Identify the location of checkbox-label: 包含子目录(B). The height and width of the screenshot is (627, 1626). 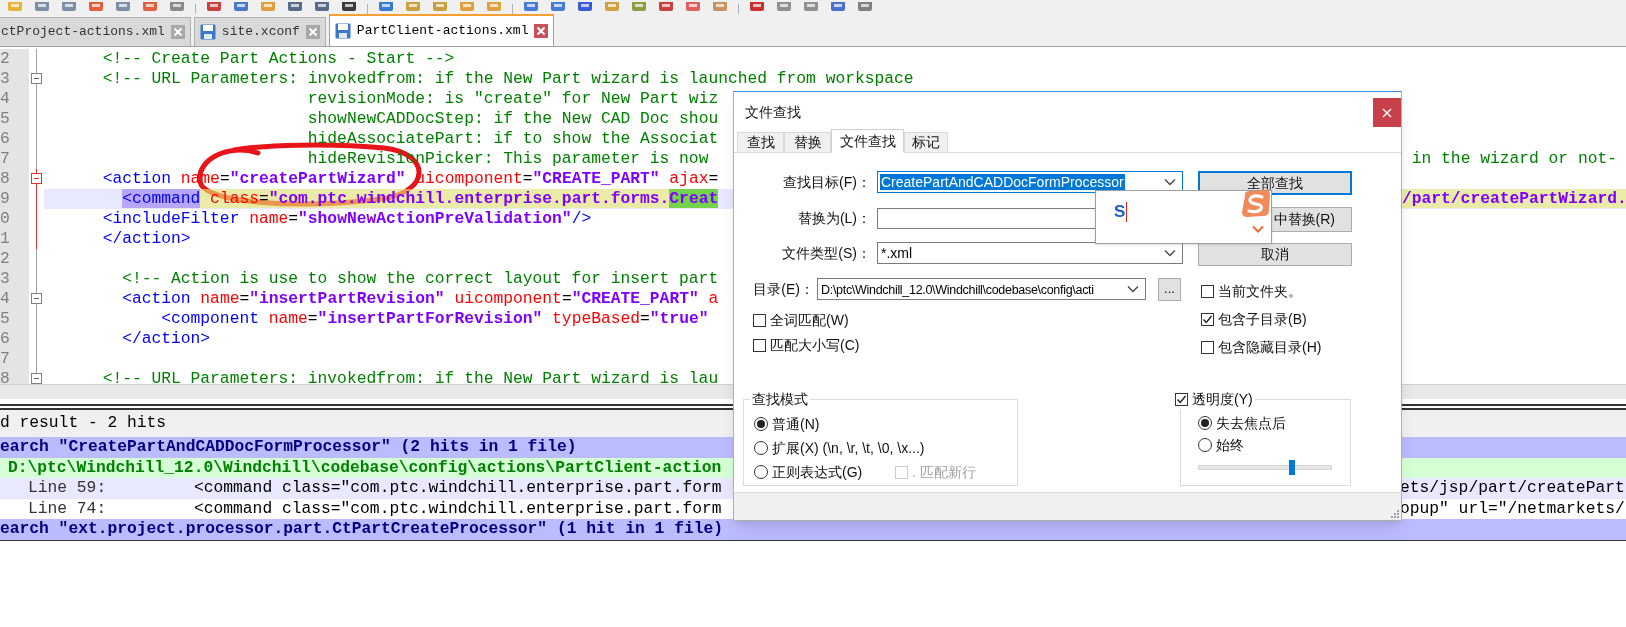
(1262, 319).